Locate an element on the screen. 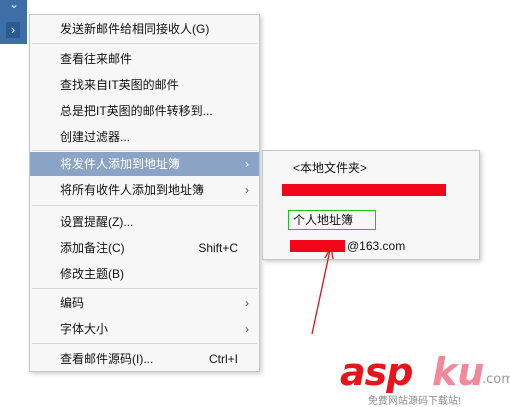 The width and height of the screenshot is (510, 407). arrow-shaft is located at coordinates (321, 292).